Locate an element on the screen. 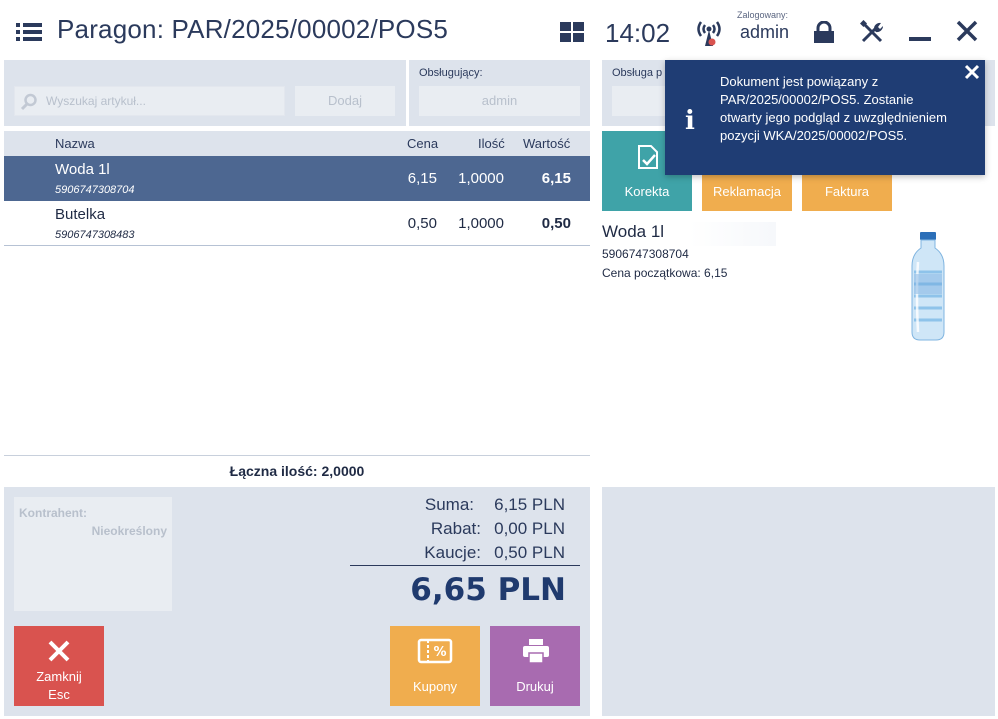  table-row: Butelka 5906747308483 0,50 1,0000 0,50 is located at coordinates (297, 223).